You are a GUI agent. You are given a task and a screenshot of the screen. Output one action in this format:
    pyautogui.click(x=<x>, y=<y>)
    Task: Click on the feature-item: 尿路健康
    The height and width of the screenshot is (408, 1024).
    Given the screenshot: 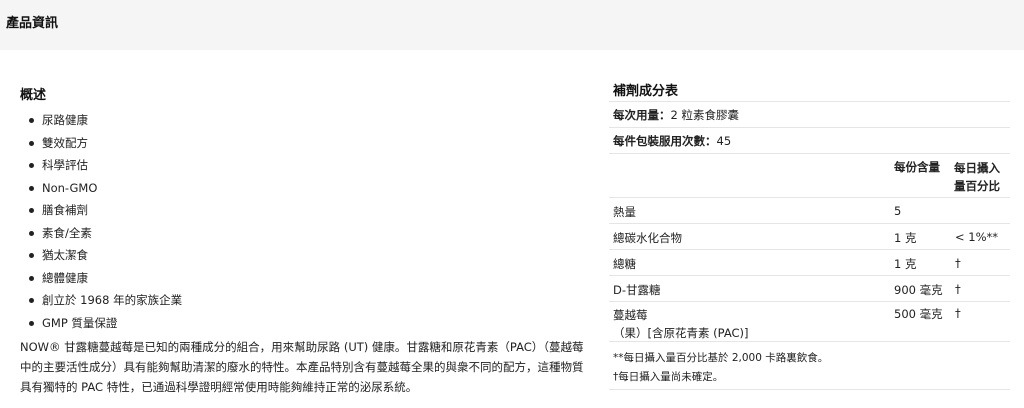 What is the action you would take?
    pyautogui.click(x=304, y=120)
    